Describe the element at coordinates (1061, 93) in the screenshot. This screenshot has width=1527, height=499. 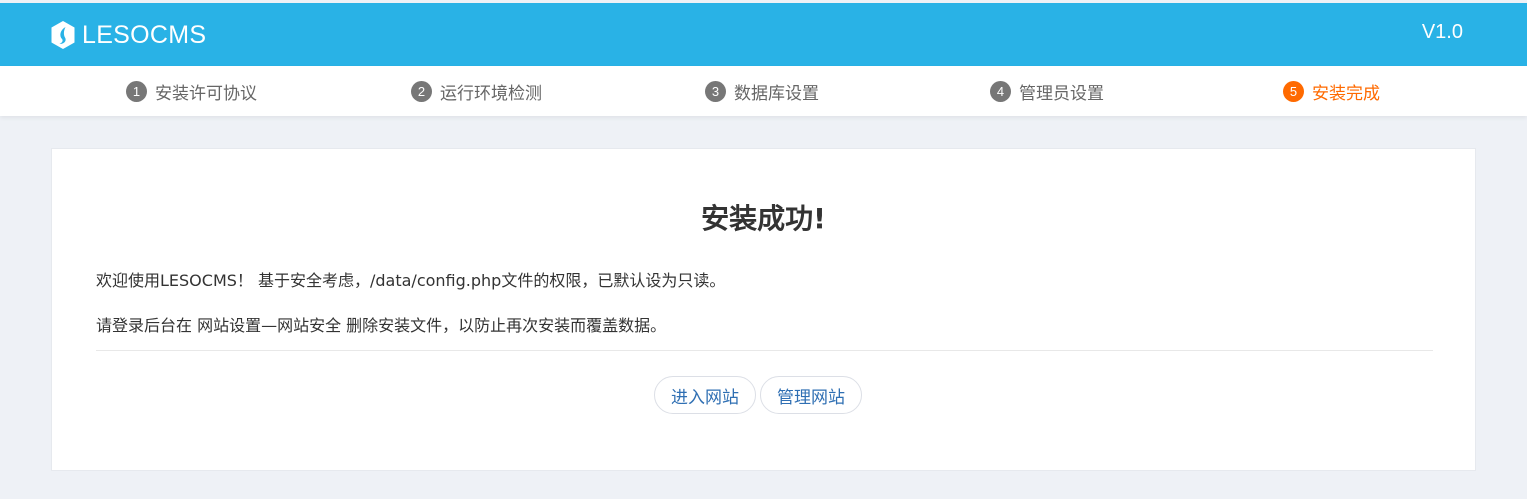
I see `step-label: 管理员设置` at that location.